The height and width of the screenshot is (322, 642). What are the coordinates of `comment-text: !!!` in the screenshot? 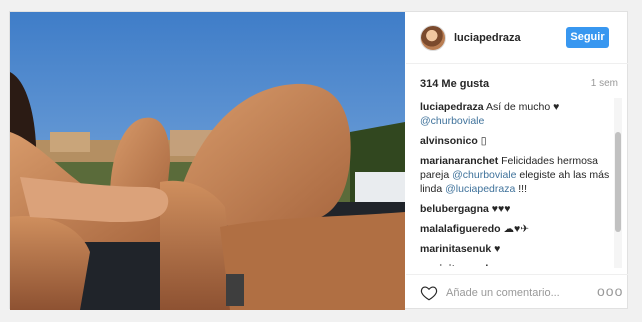 It's located at (521, 189).